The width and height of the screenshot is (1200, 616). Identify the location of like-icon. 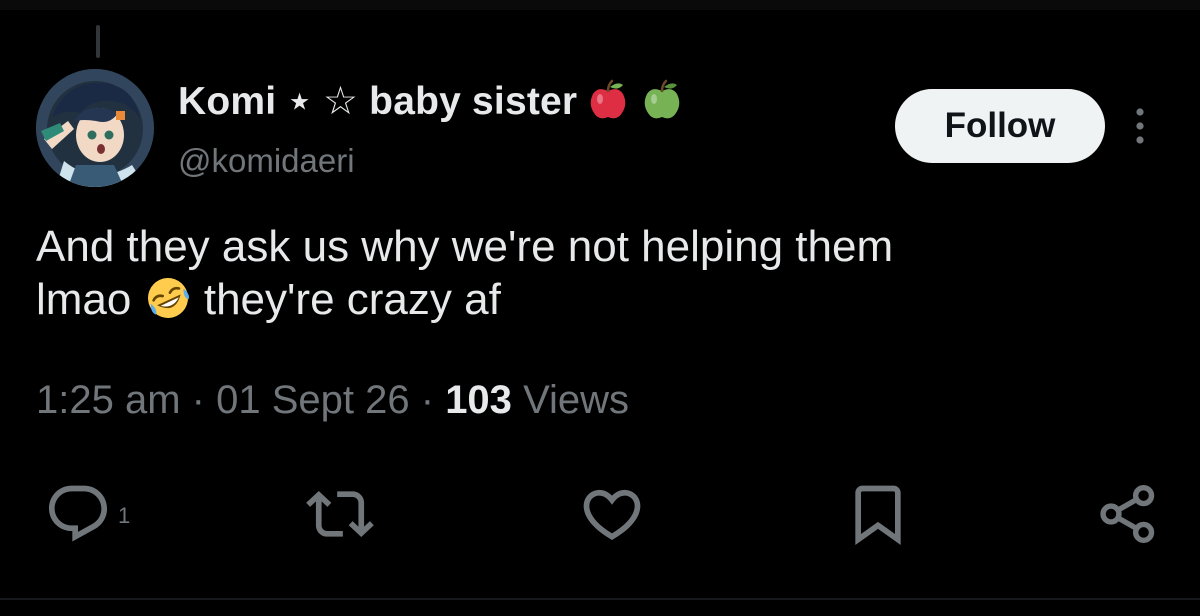
(612, 514).